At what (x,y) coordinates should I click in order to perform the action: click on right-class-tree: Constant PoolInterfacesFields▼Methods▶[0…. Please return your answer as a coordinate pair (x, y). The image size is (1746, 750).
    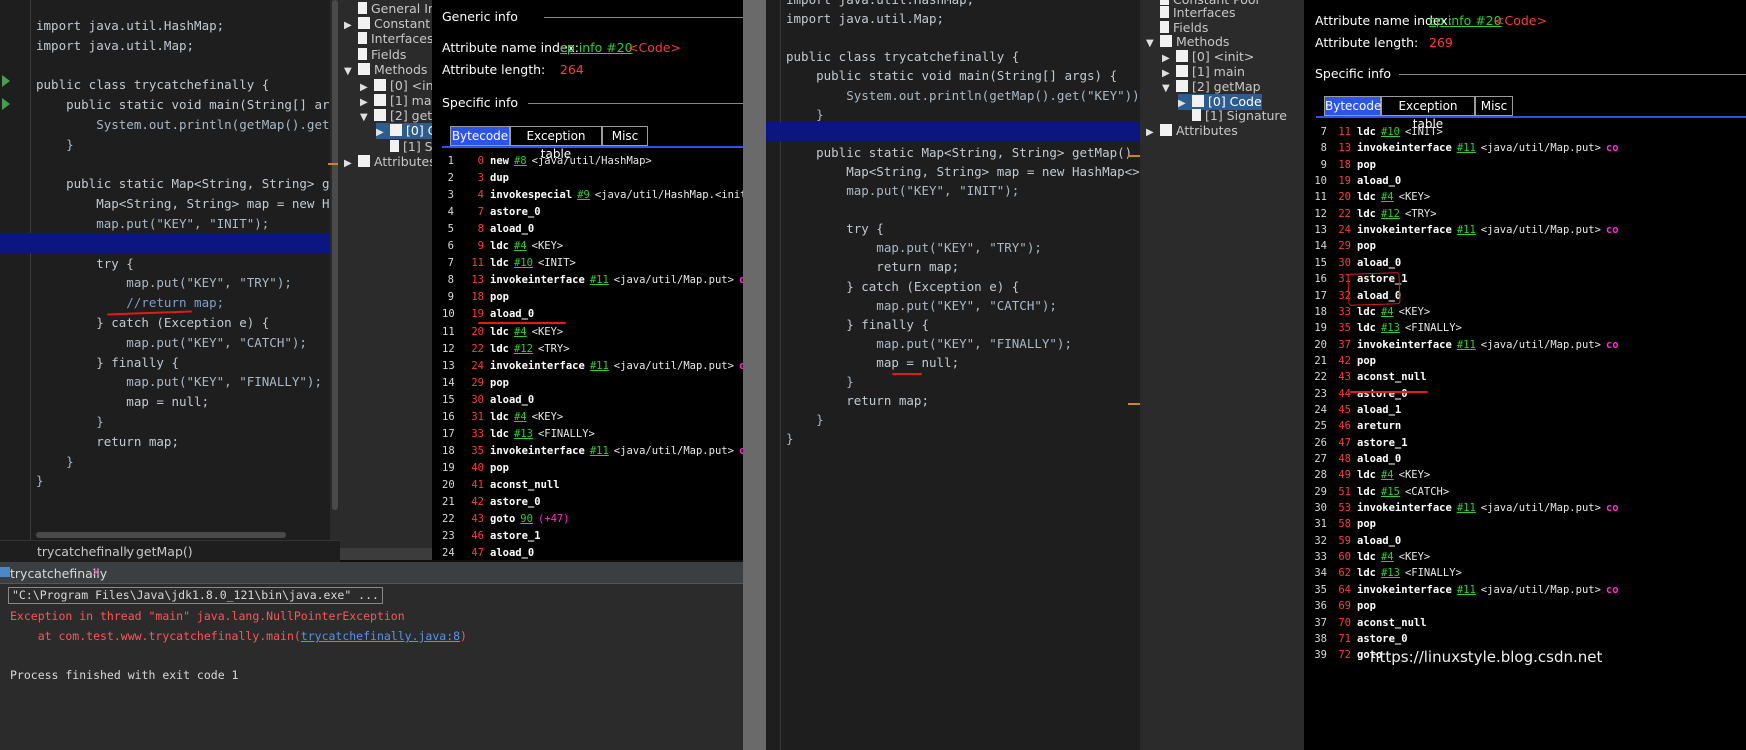
    Looking at the image, I should click on (1222, 375).